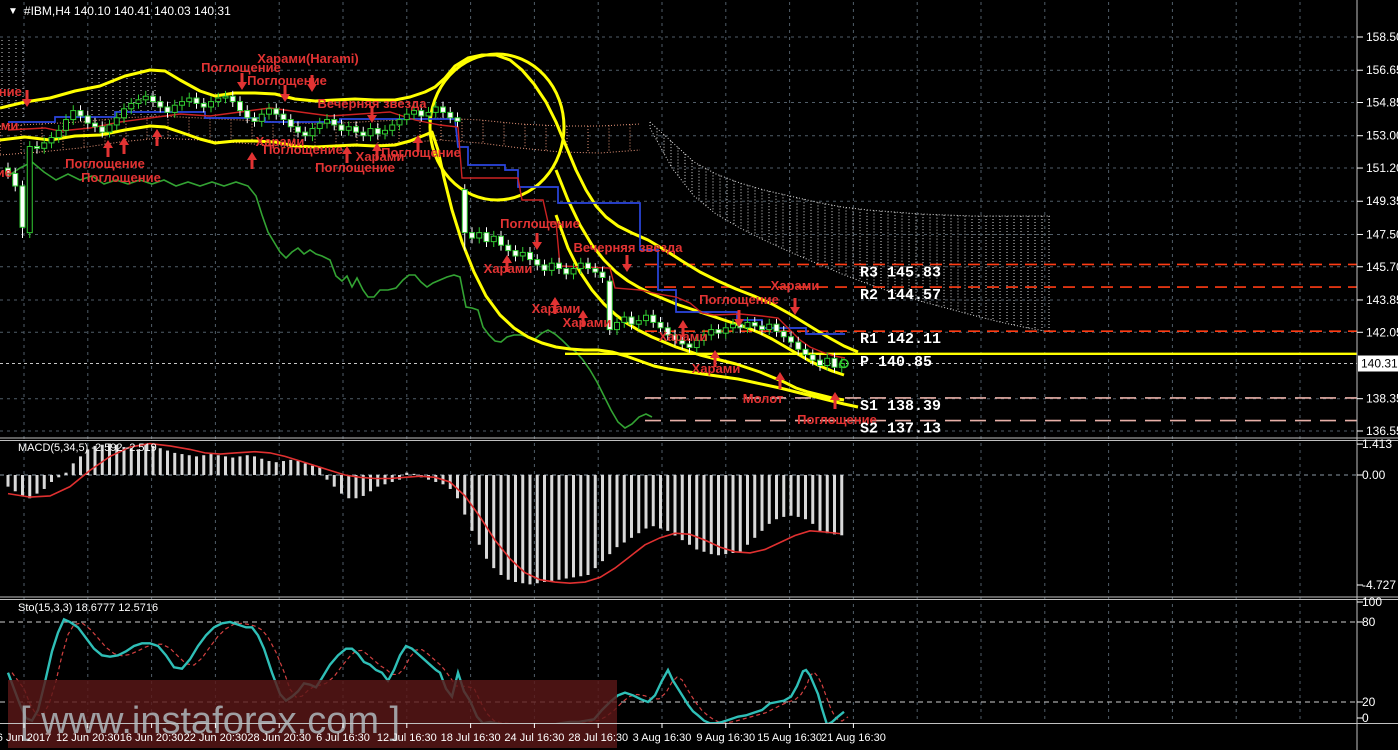 The width and height of the screenshot is (1398, 750). What do you see at coordinates (88, 608) in the screenshot?
I see `stochastic-label: Sto(15,3,3) 18.6777 12.5716` at bounding box center [88, 608].